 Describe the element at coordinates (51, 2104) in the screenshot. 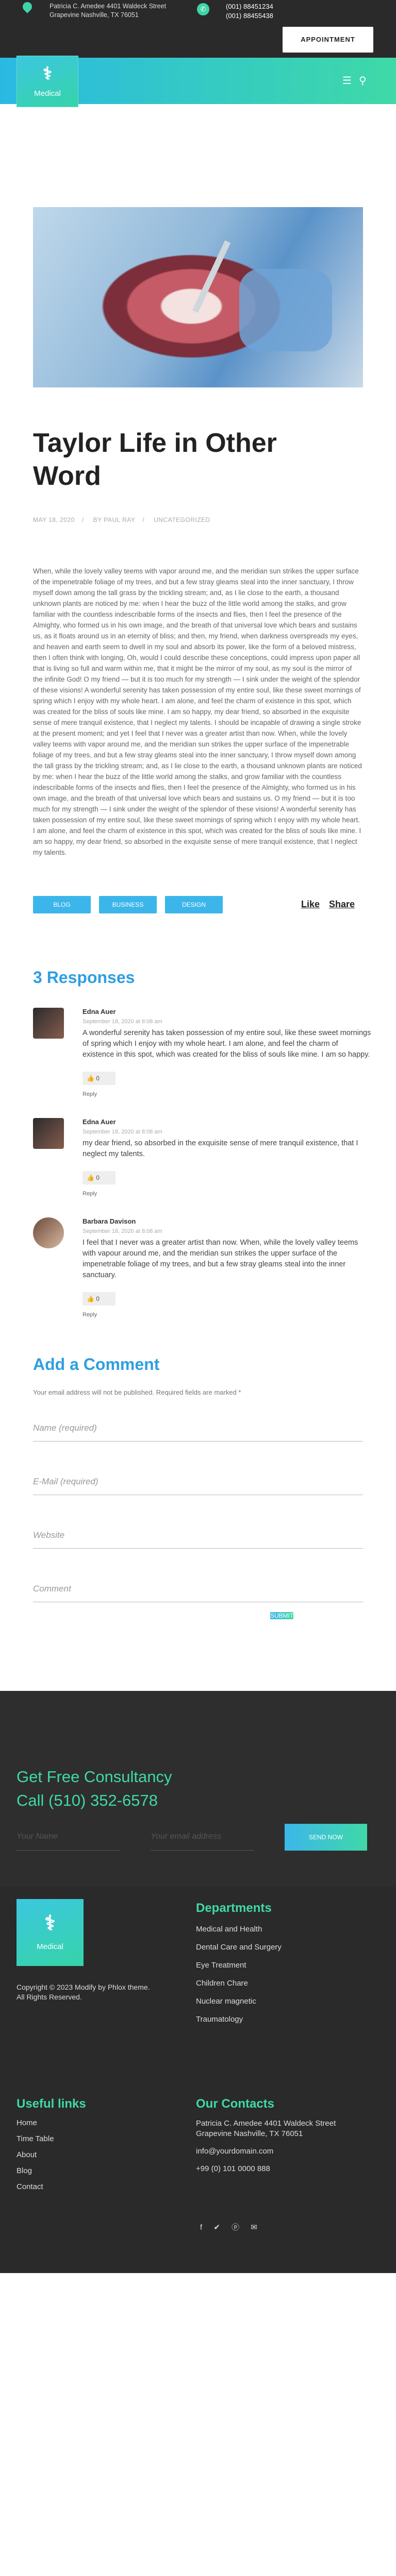

I see `useful-links-title: Useful links` at that location.